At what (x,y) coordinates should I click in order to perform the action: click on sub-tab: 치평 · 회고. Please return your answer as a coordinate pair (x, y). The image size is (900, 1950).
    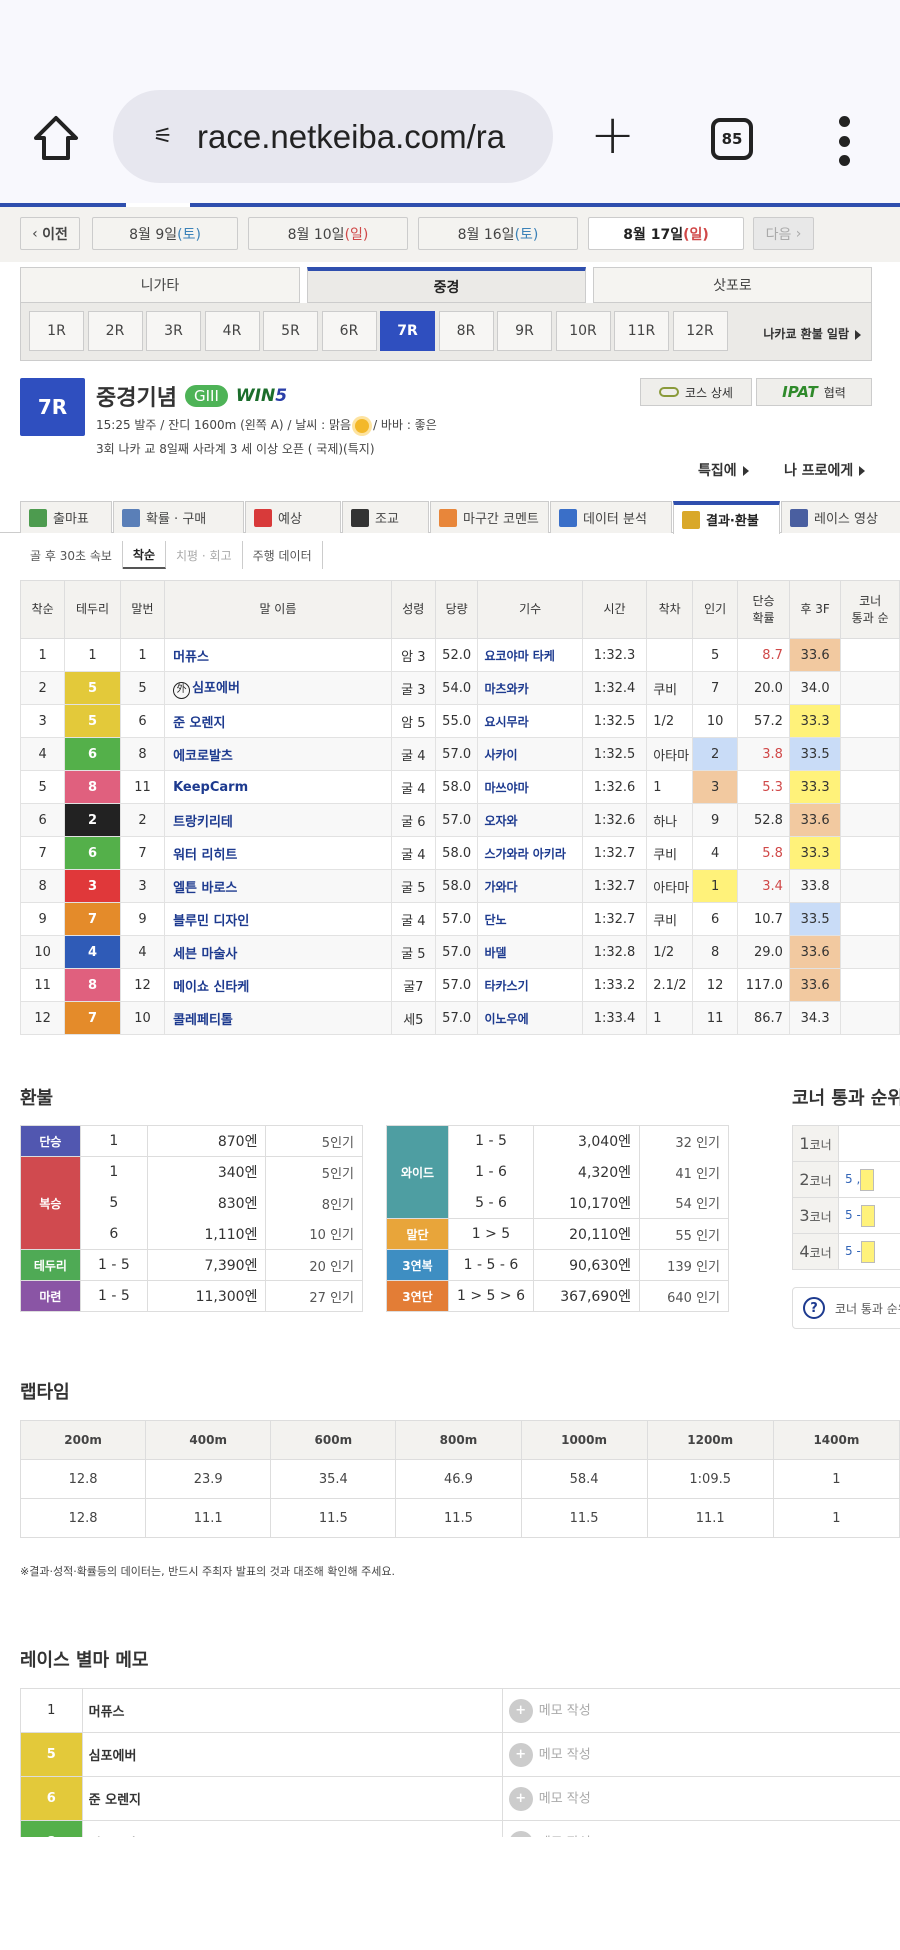
    Looking at the image, I should click on (204, 555).